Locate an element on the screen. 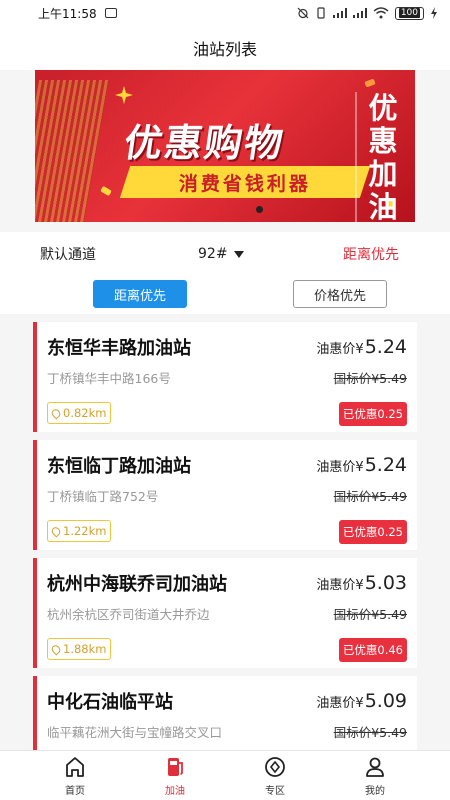 This screenshot has width=450, height=800. distance-badge: 0.82km is located at coordinates (79, 413).